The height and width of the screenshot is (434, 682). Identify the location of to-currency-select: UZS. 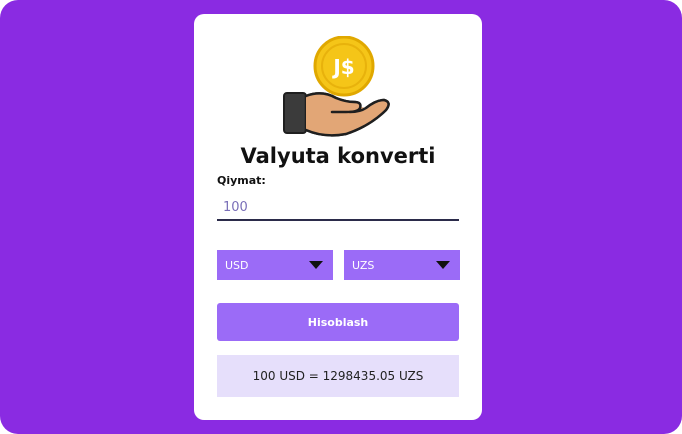
(402, 265).